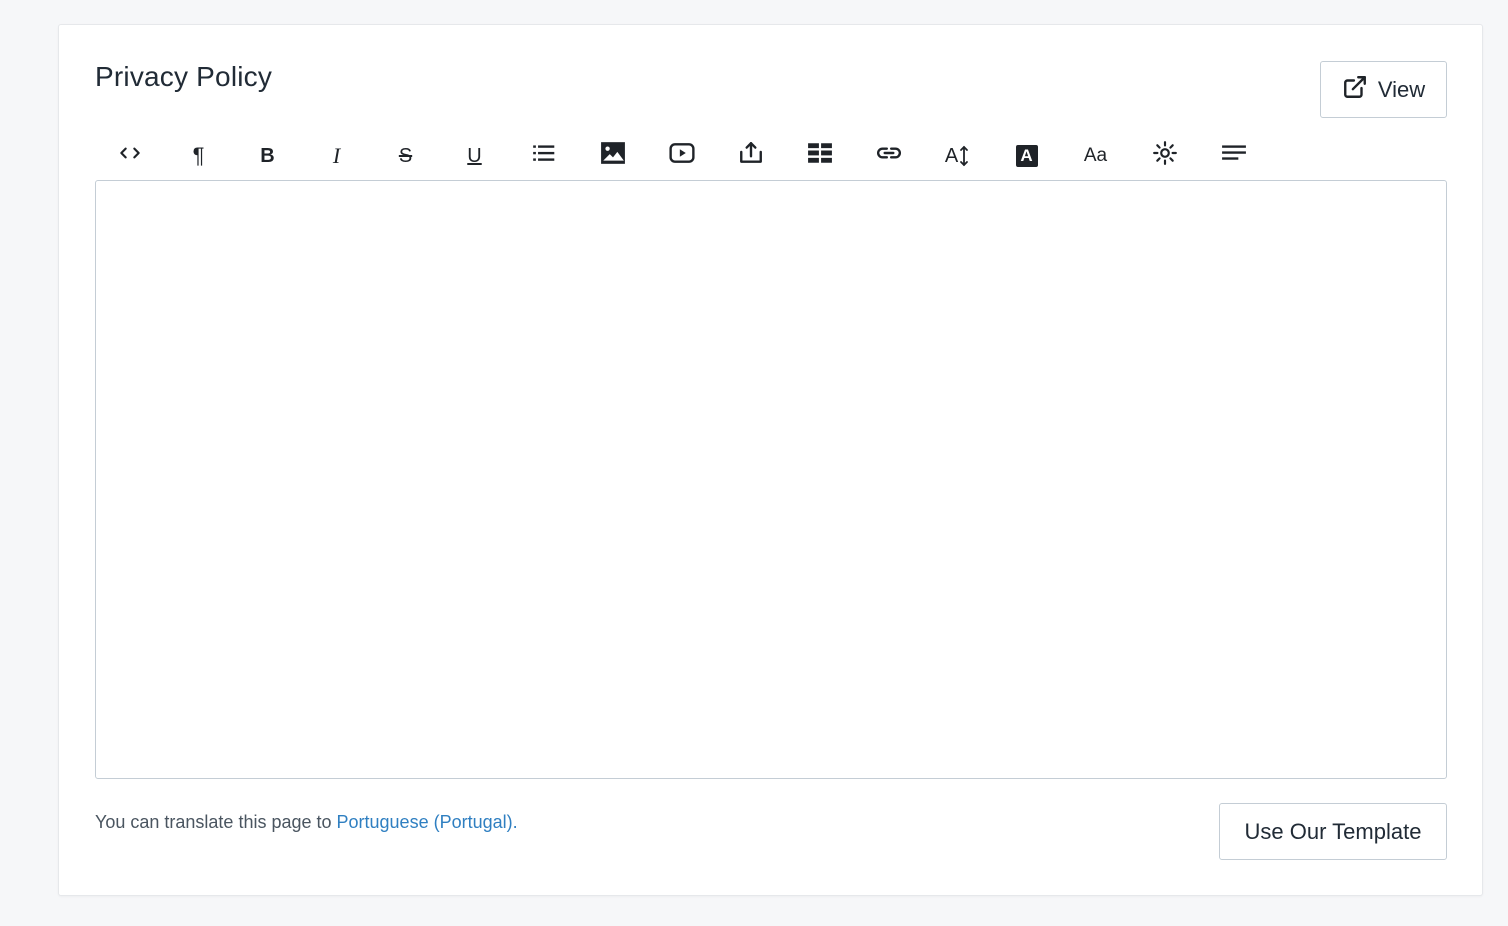  I want to click on translate-language-link: Portuguese (Portugal)., so click(427, 822).